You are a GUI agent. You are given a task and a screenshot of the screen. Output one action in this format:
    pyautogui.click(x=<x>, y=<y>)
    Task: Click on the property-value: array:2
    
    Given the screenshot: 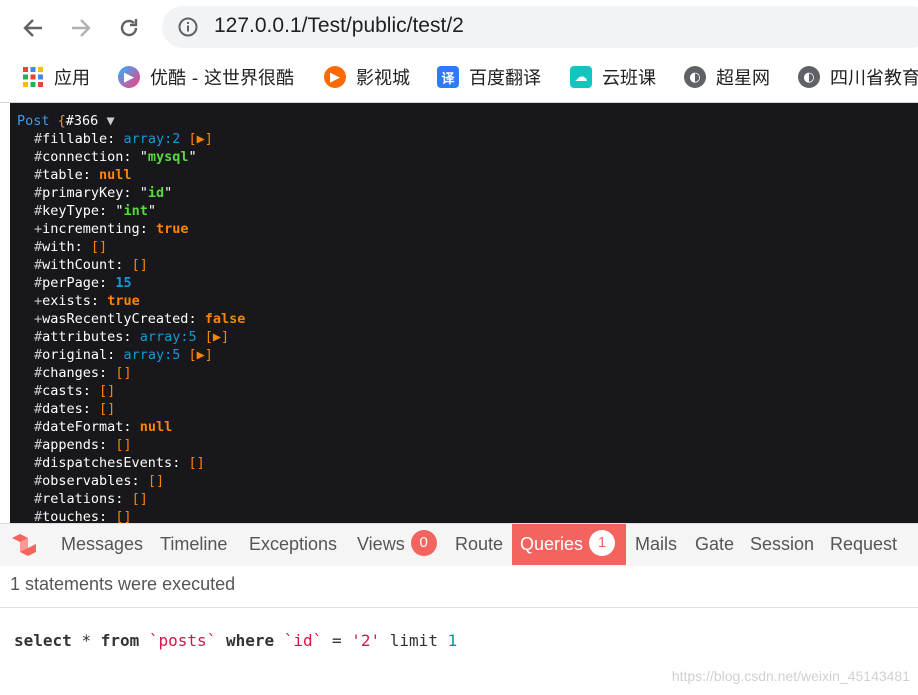 What is the action you would take?
    pyautogui.click(x=151, y=139)
    